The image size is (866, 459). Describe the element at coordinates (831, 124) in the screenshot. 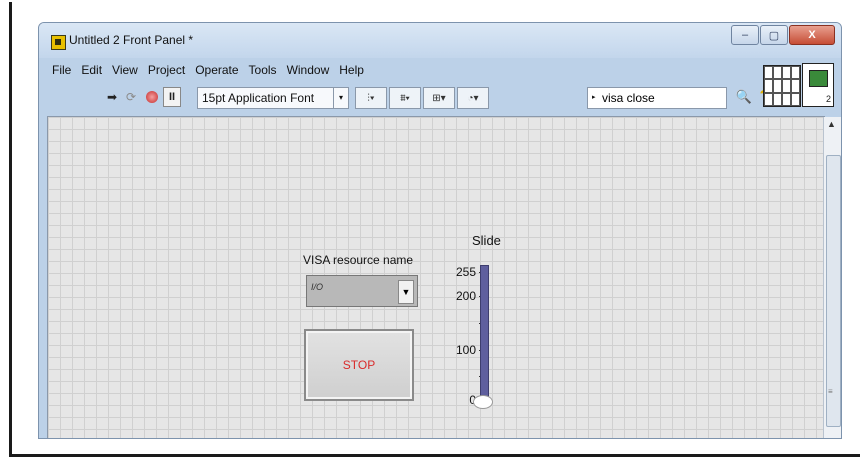

I see `scroll-up-icon: ▲` at that location.